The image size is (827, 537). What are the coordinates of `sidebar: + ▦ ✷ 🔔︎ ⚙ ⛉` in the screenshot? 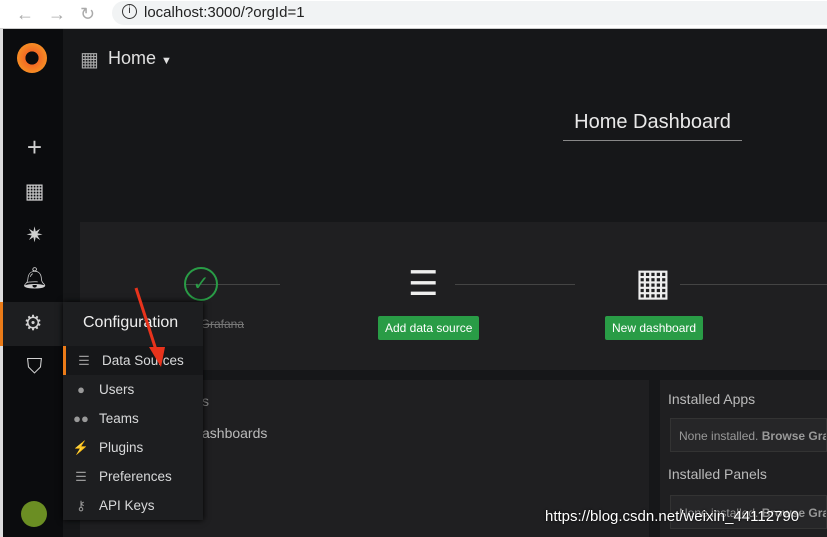 It's located at (31, 283).